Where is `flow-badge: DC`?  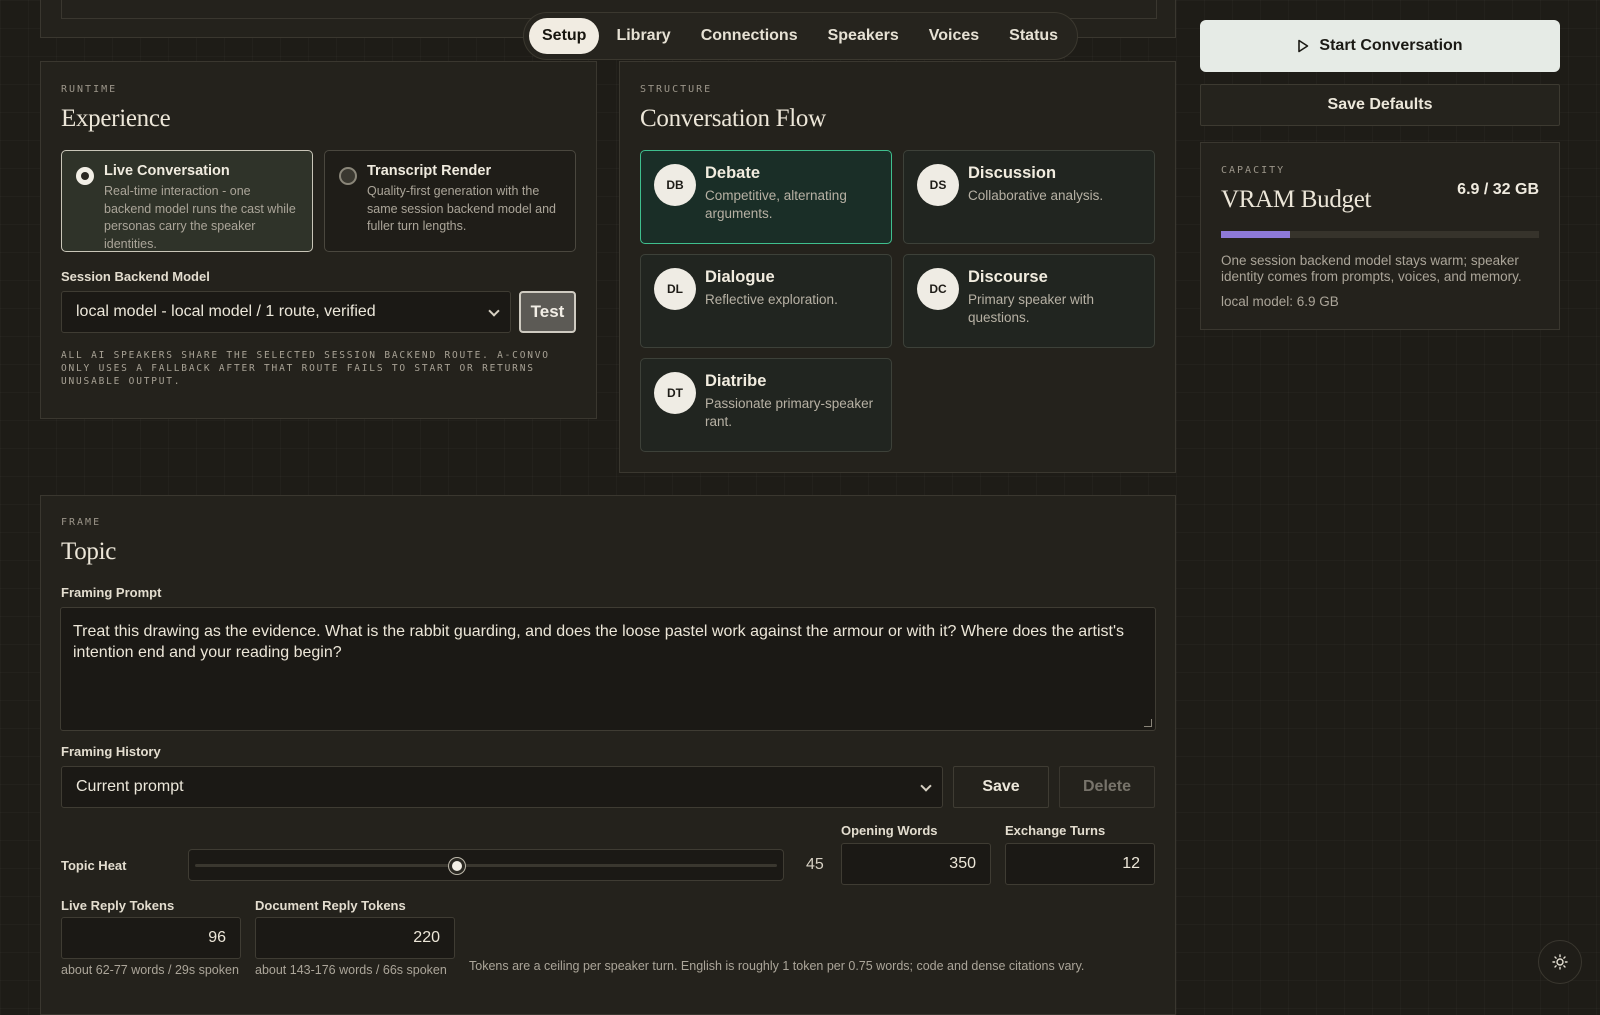 flow-badge: DC is located at coordinates (938, 289).